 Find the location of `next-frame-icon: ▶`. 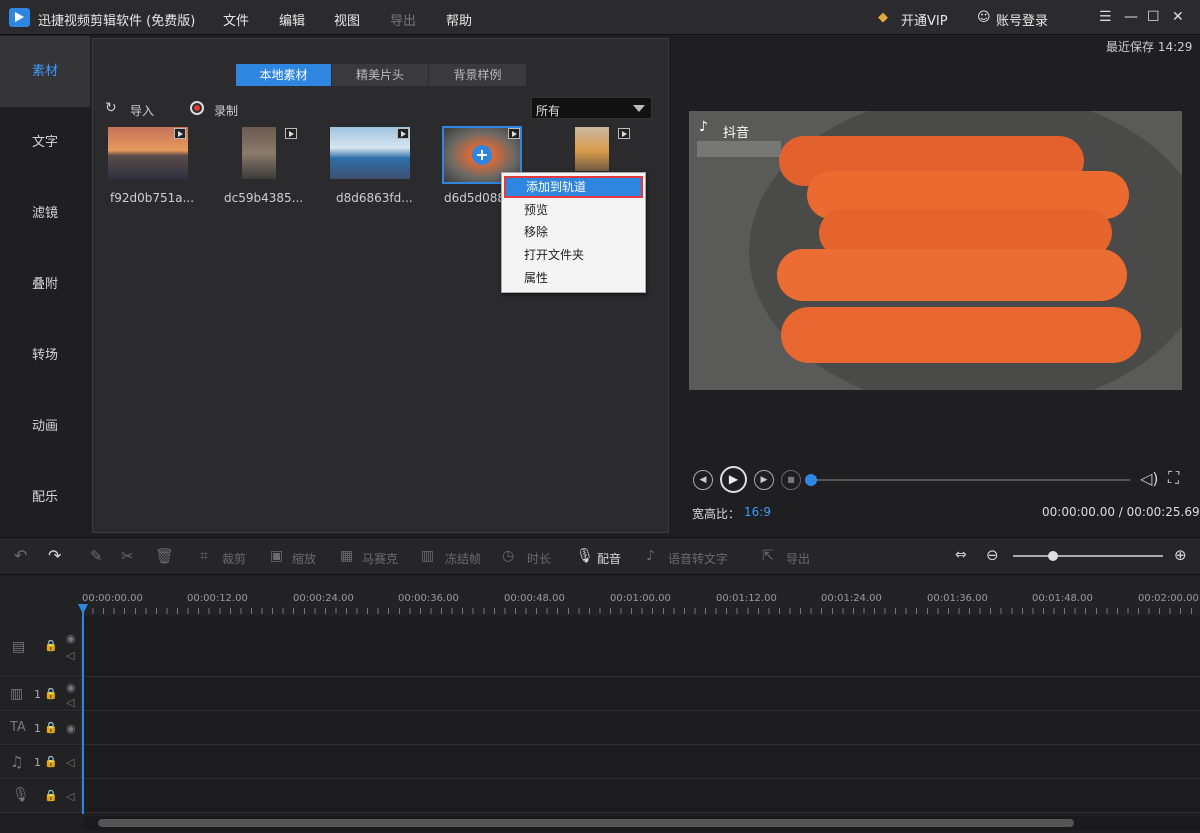

next-frame-icon: ▶ is located at coordinates (764, 480).